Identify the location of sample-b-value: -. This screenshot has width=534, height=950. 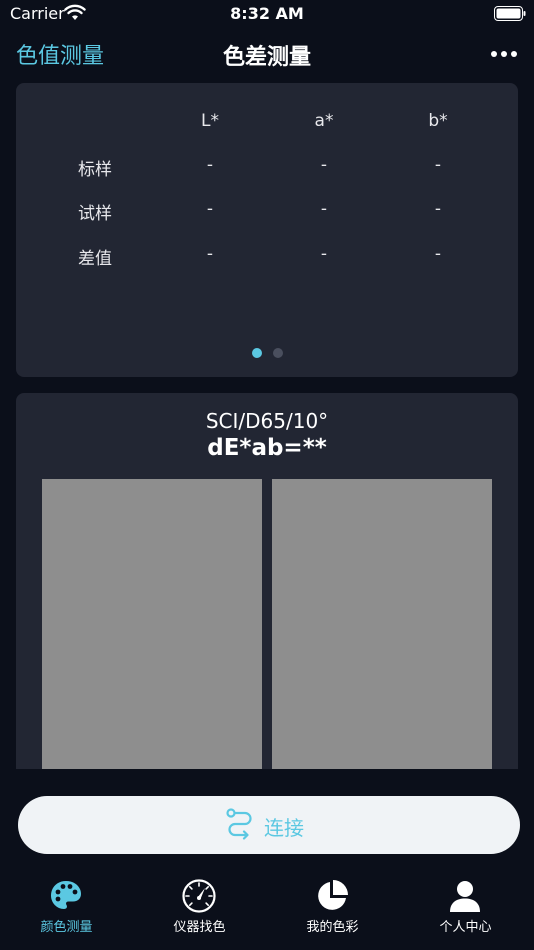
(438, 209).